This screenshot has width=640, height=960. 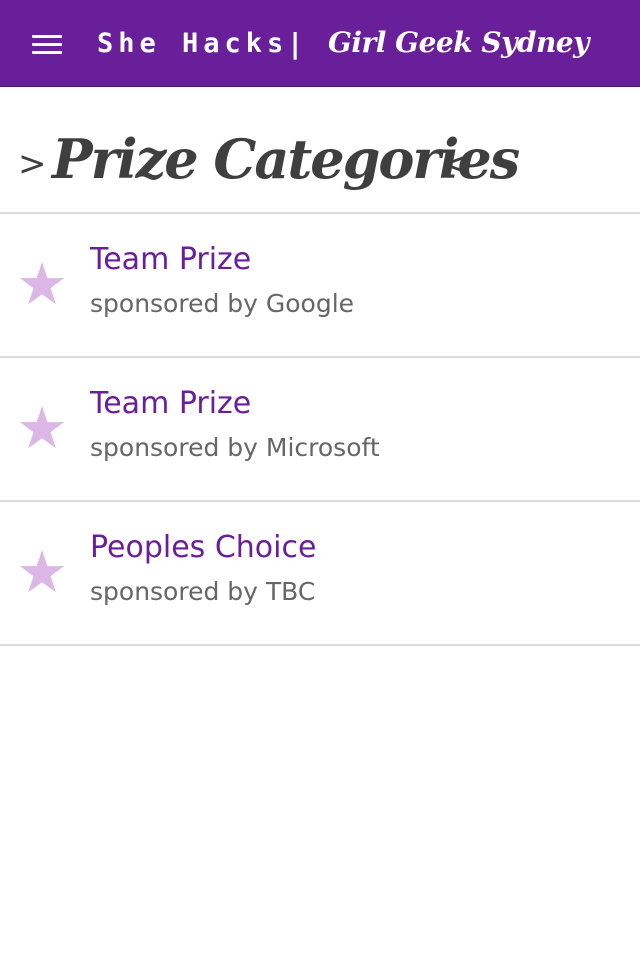 I want to click on app-header: She Hacks | Girl Geek Sydney, so click(x=320, y=43).